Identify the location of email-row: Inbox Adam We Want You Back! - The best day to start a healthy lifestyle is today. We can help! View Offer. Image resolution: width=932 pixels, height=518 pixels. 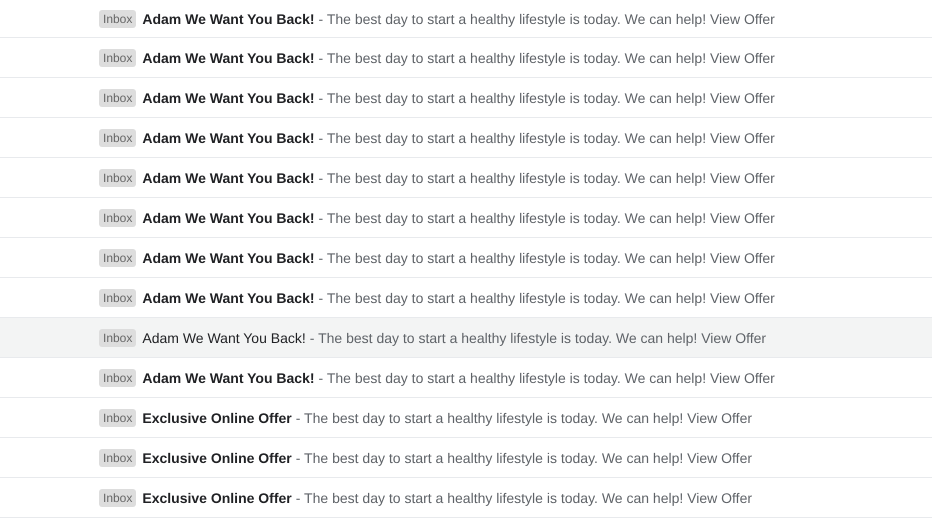
(466, 338).